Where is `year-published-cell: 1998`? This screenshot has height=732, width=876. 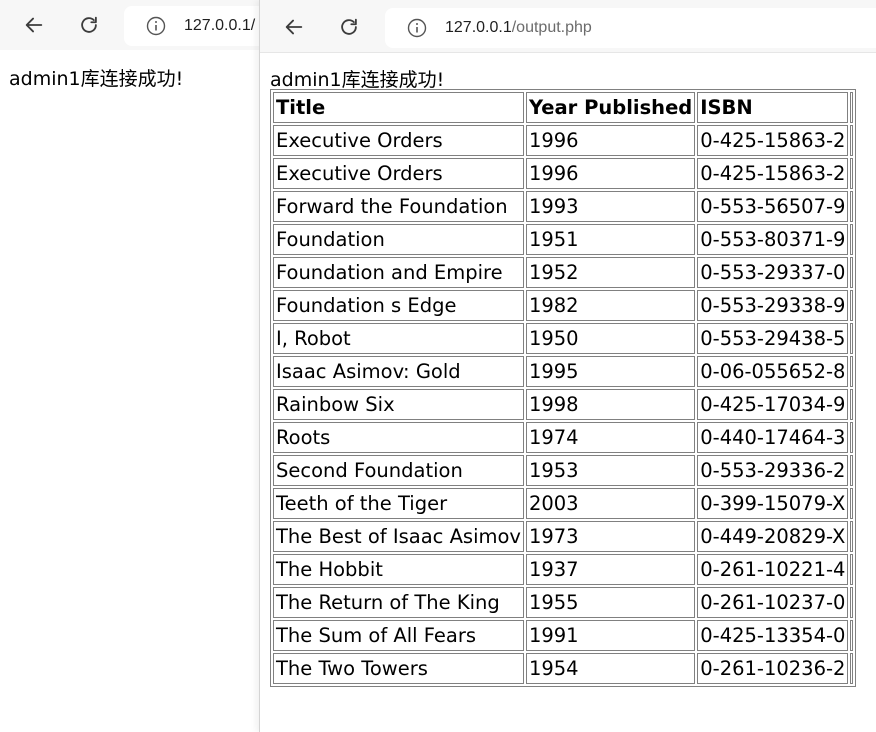
year-published-cell: 1998 is located at coordinates (610, 404).